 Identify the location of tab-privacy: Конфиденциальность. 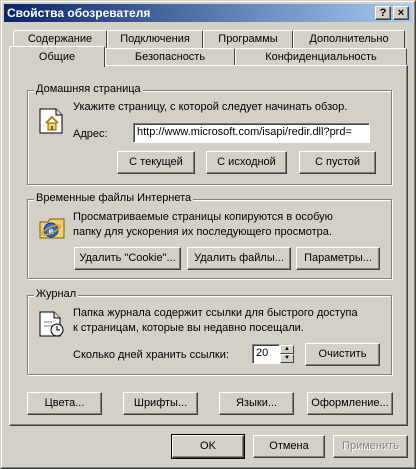
(321, 57).